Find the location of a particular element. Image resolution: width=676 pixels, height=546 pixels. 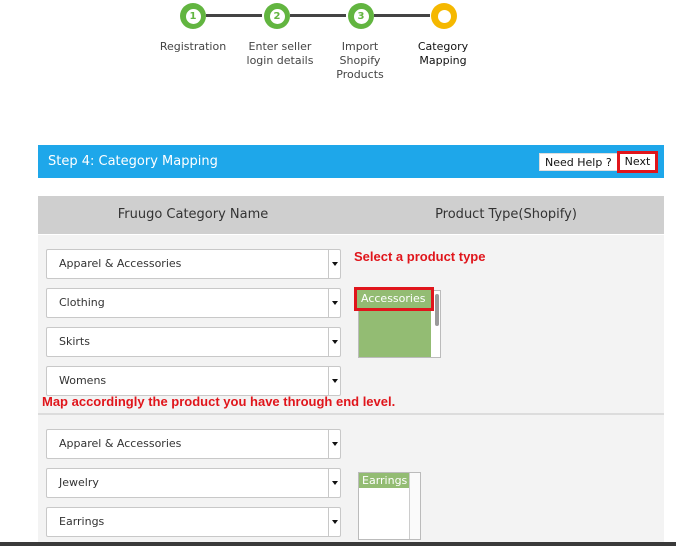

select-value: Clothing is located at coordinates (82, 302).